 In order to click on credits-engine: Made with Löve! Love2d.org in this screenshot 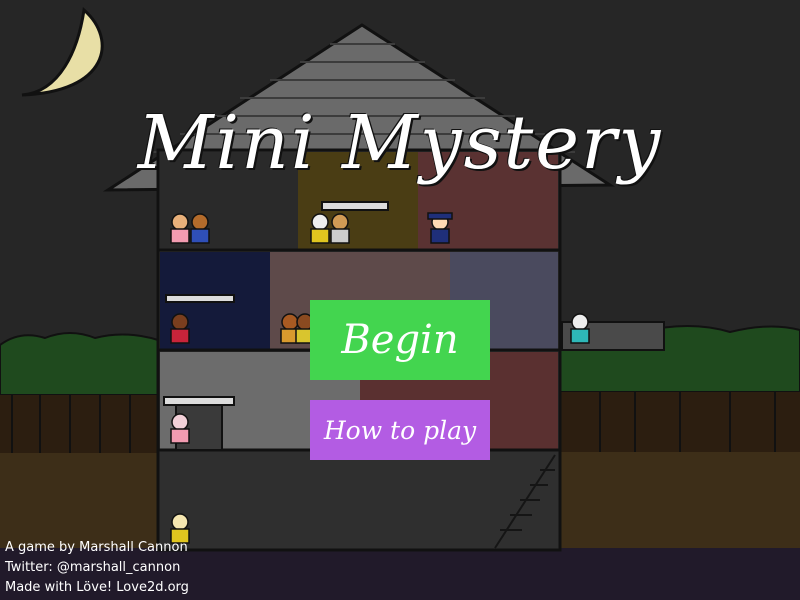, I will do `click(97, 587)`.